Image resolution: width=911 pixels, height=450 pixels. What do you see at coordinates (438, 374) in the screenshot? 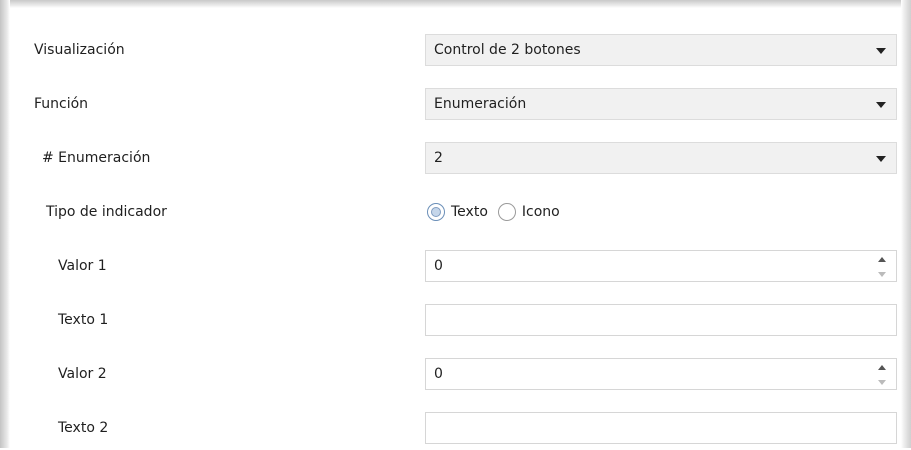
I see `valor-2-value: 0` at bounding box center [438, 374].